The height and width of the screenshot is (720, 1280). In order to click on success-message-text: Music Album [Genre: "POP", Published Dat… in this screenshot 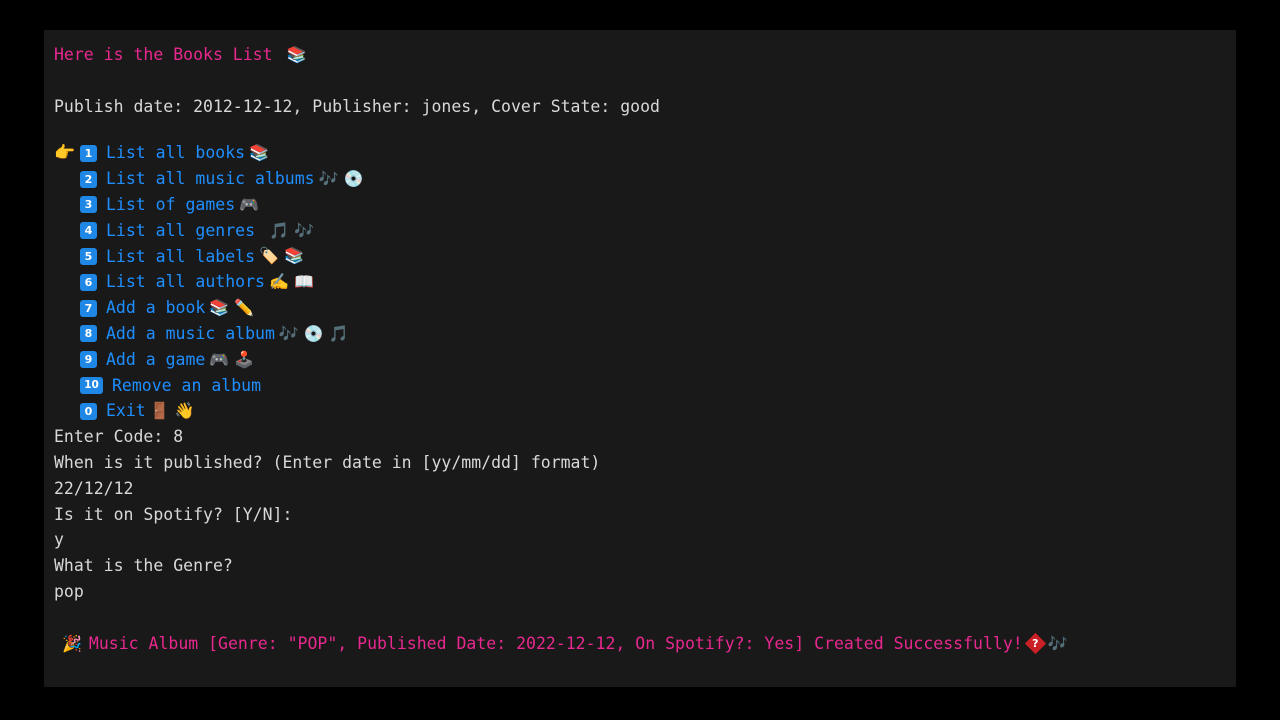, I will do `click(555, 643)`.